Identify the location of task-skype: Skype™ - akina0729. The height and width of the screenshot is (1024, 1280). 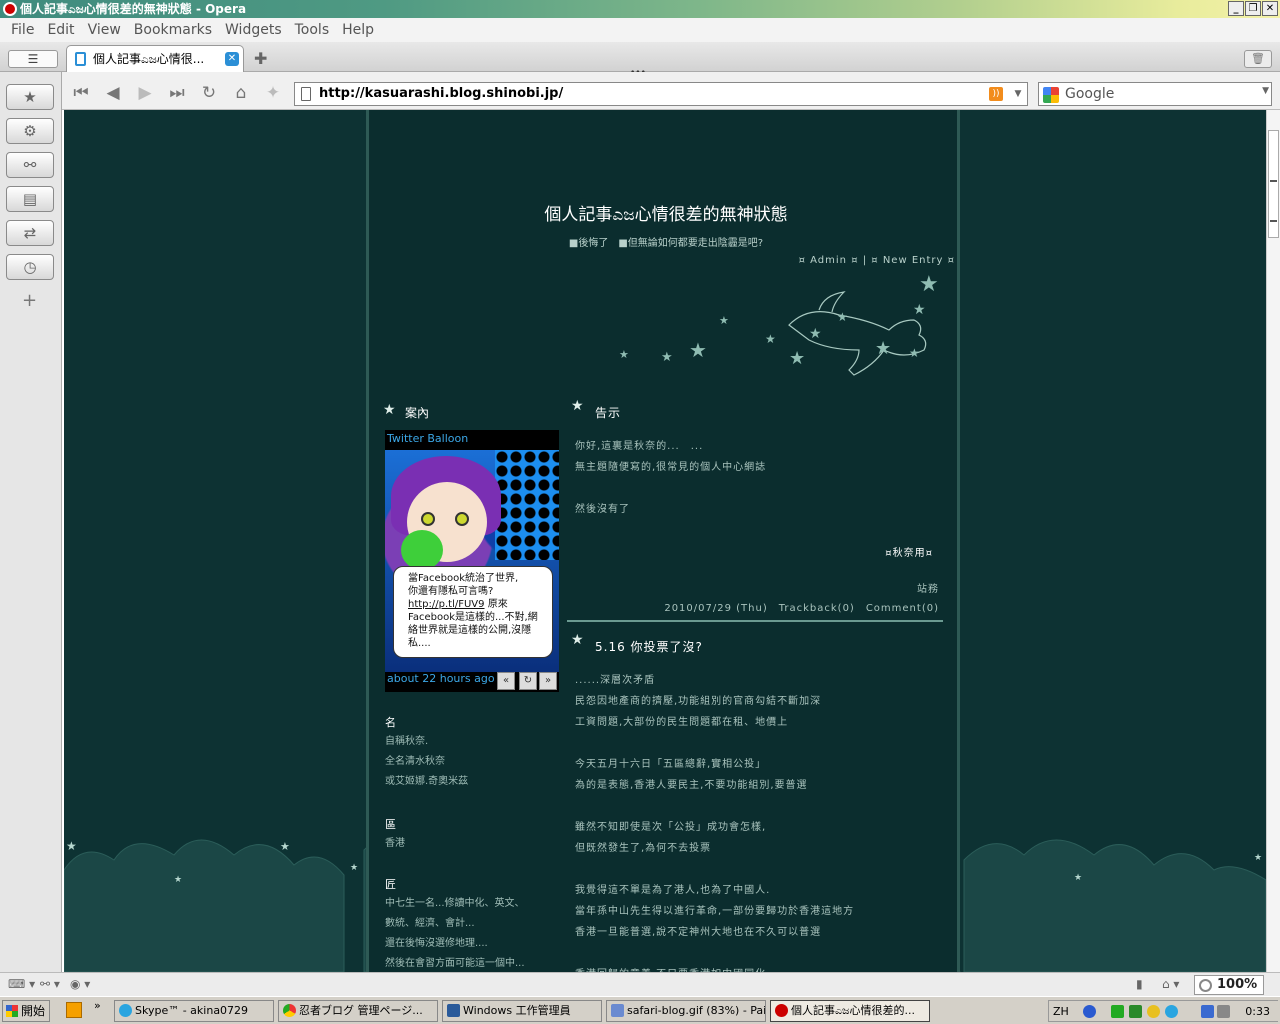
(194, 1011).